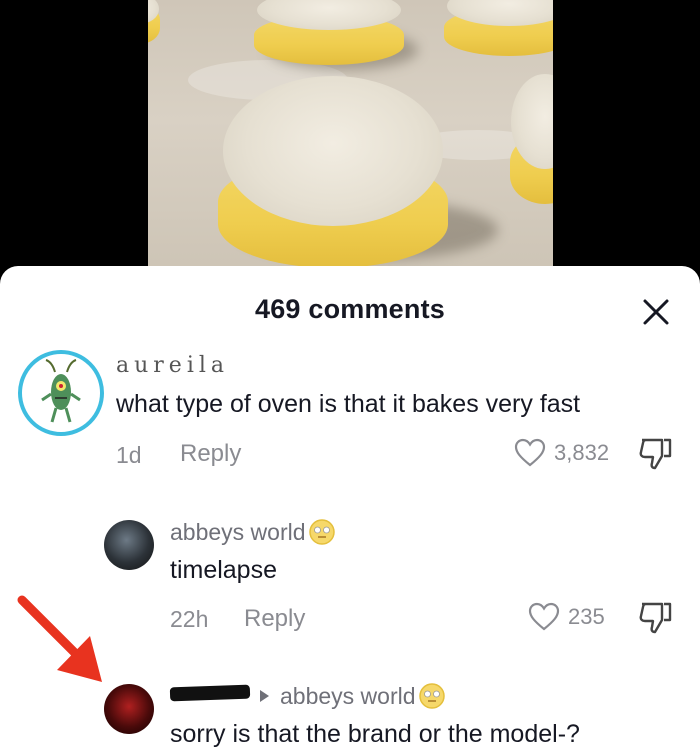 The image size is (700, 756). I want to click on comment-username-text: abbeys world, so click(238, 531).